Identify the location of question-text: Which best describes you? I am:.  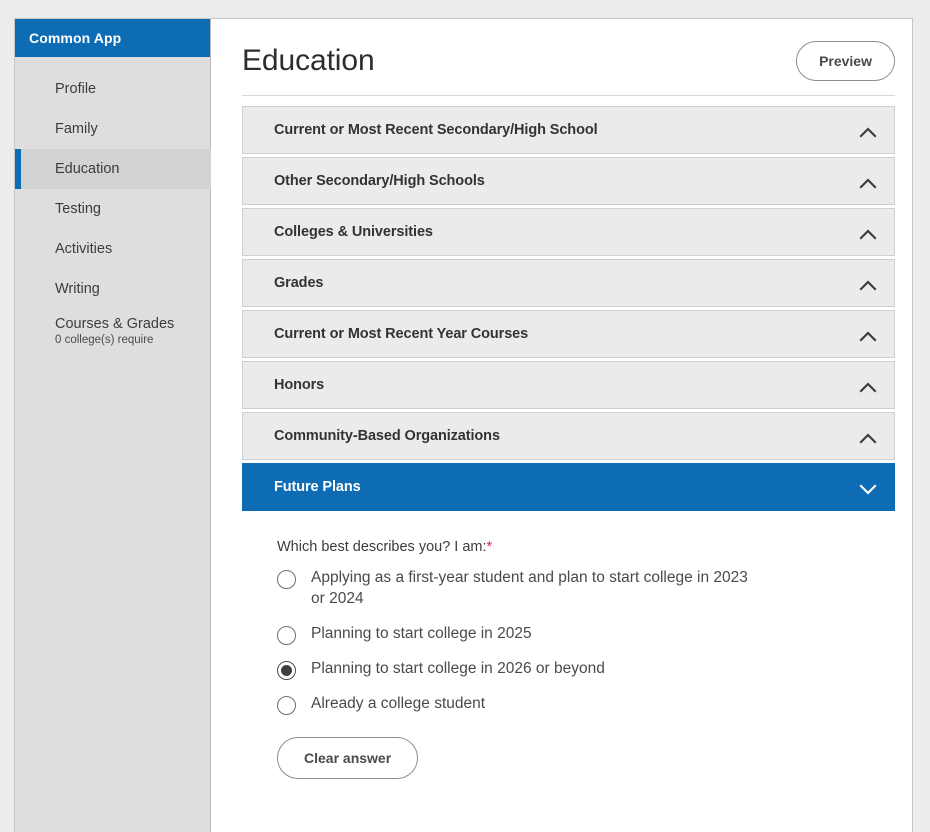
(382, 547).